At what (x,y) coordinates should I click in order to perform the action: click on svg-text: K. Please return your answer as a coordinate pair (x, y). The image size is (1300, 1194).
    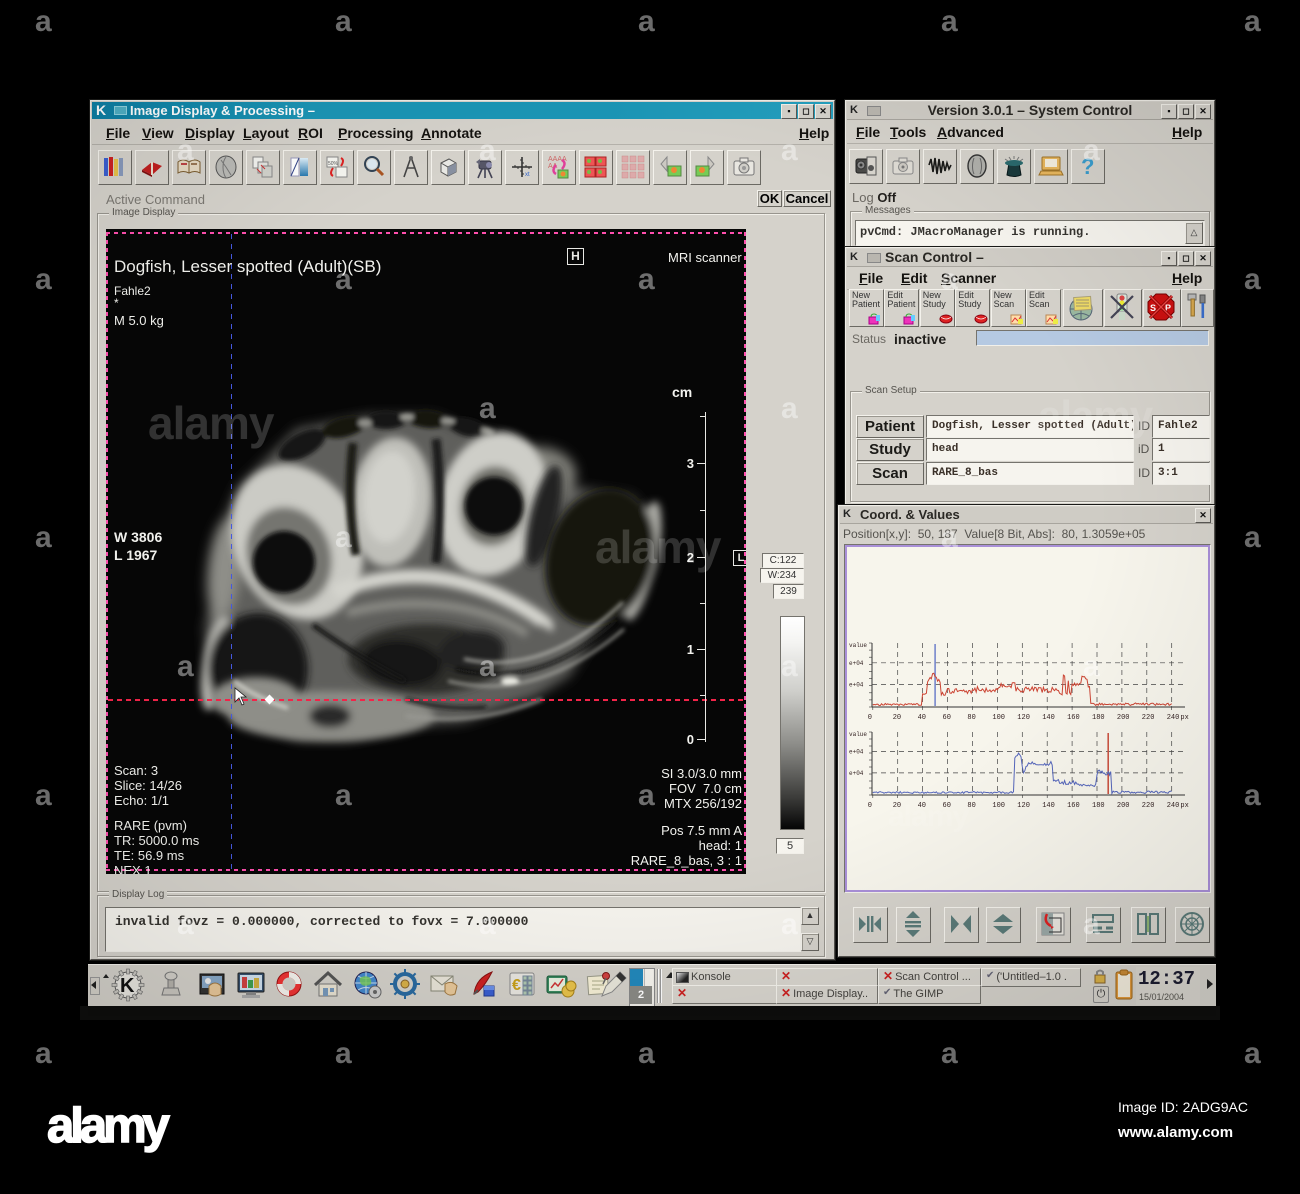
    Looking at the image, I should click on (127, 986).